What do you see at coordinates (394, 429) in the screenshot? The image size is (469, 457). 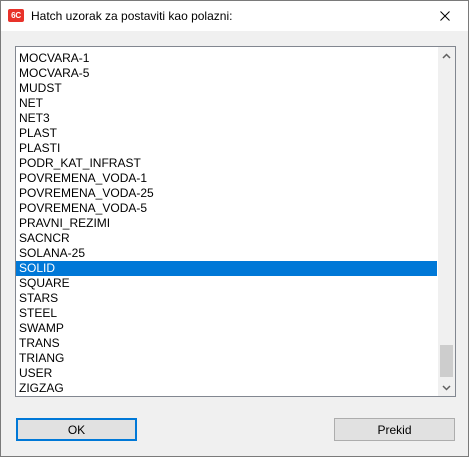 I see `cancel-button: Prekid` at bounding box center [394, 429].